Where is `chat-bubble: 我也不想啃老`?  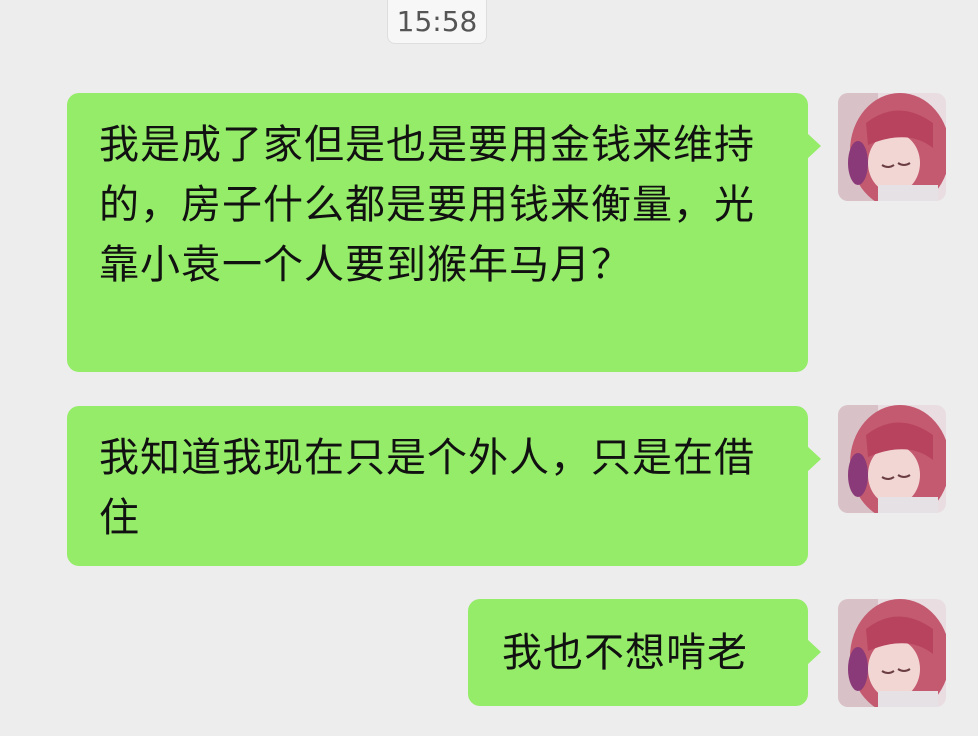
chat-bubble: 我也不想啃老 is located at coordinates (644, 652).